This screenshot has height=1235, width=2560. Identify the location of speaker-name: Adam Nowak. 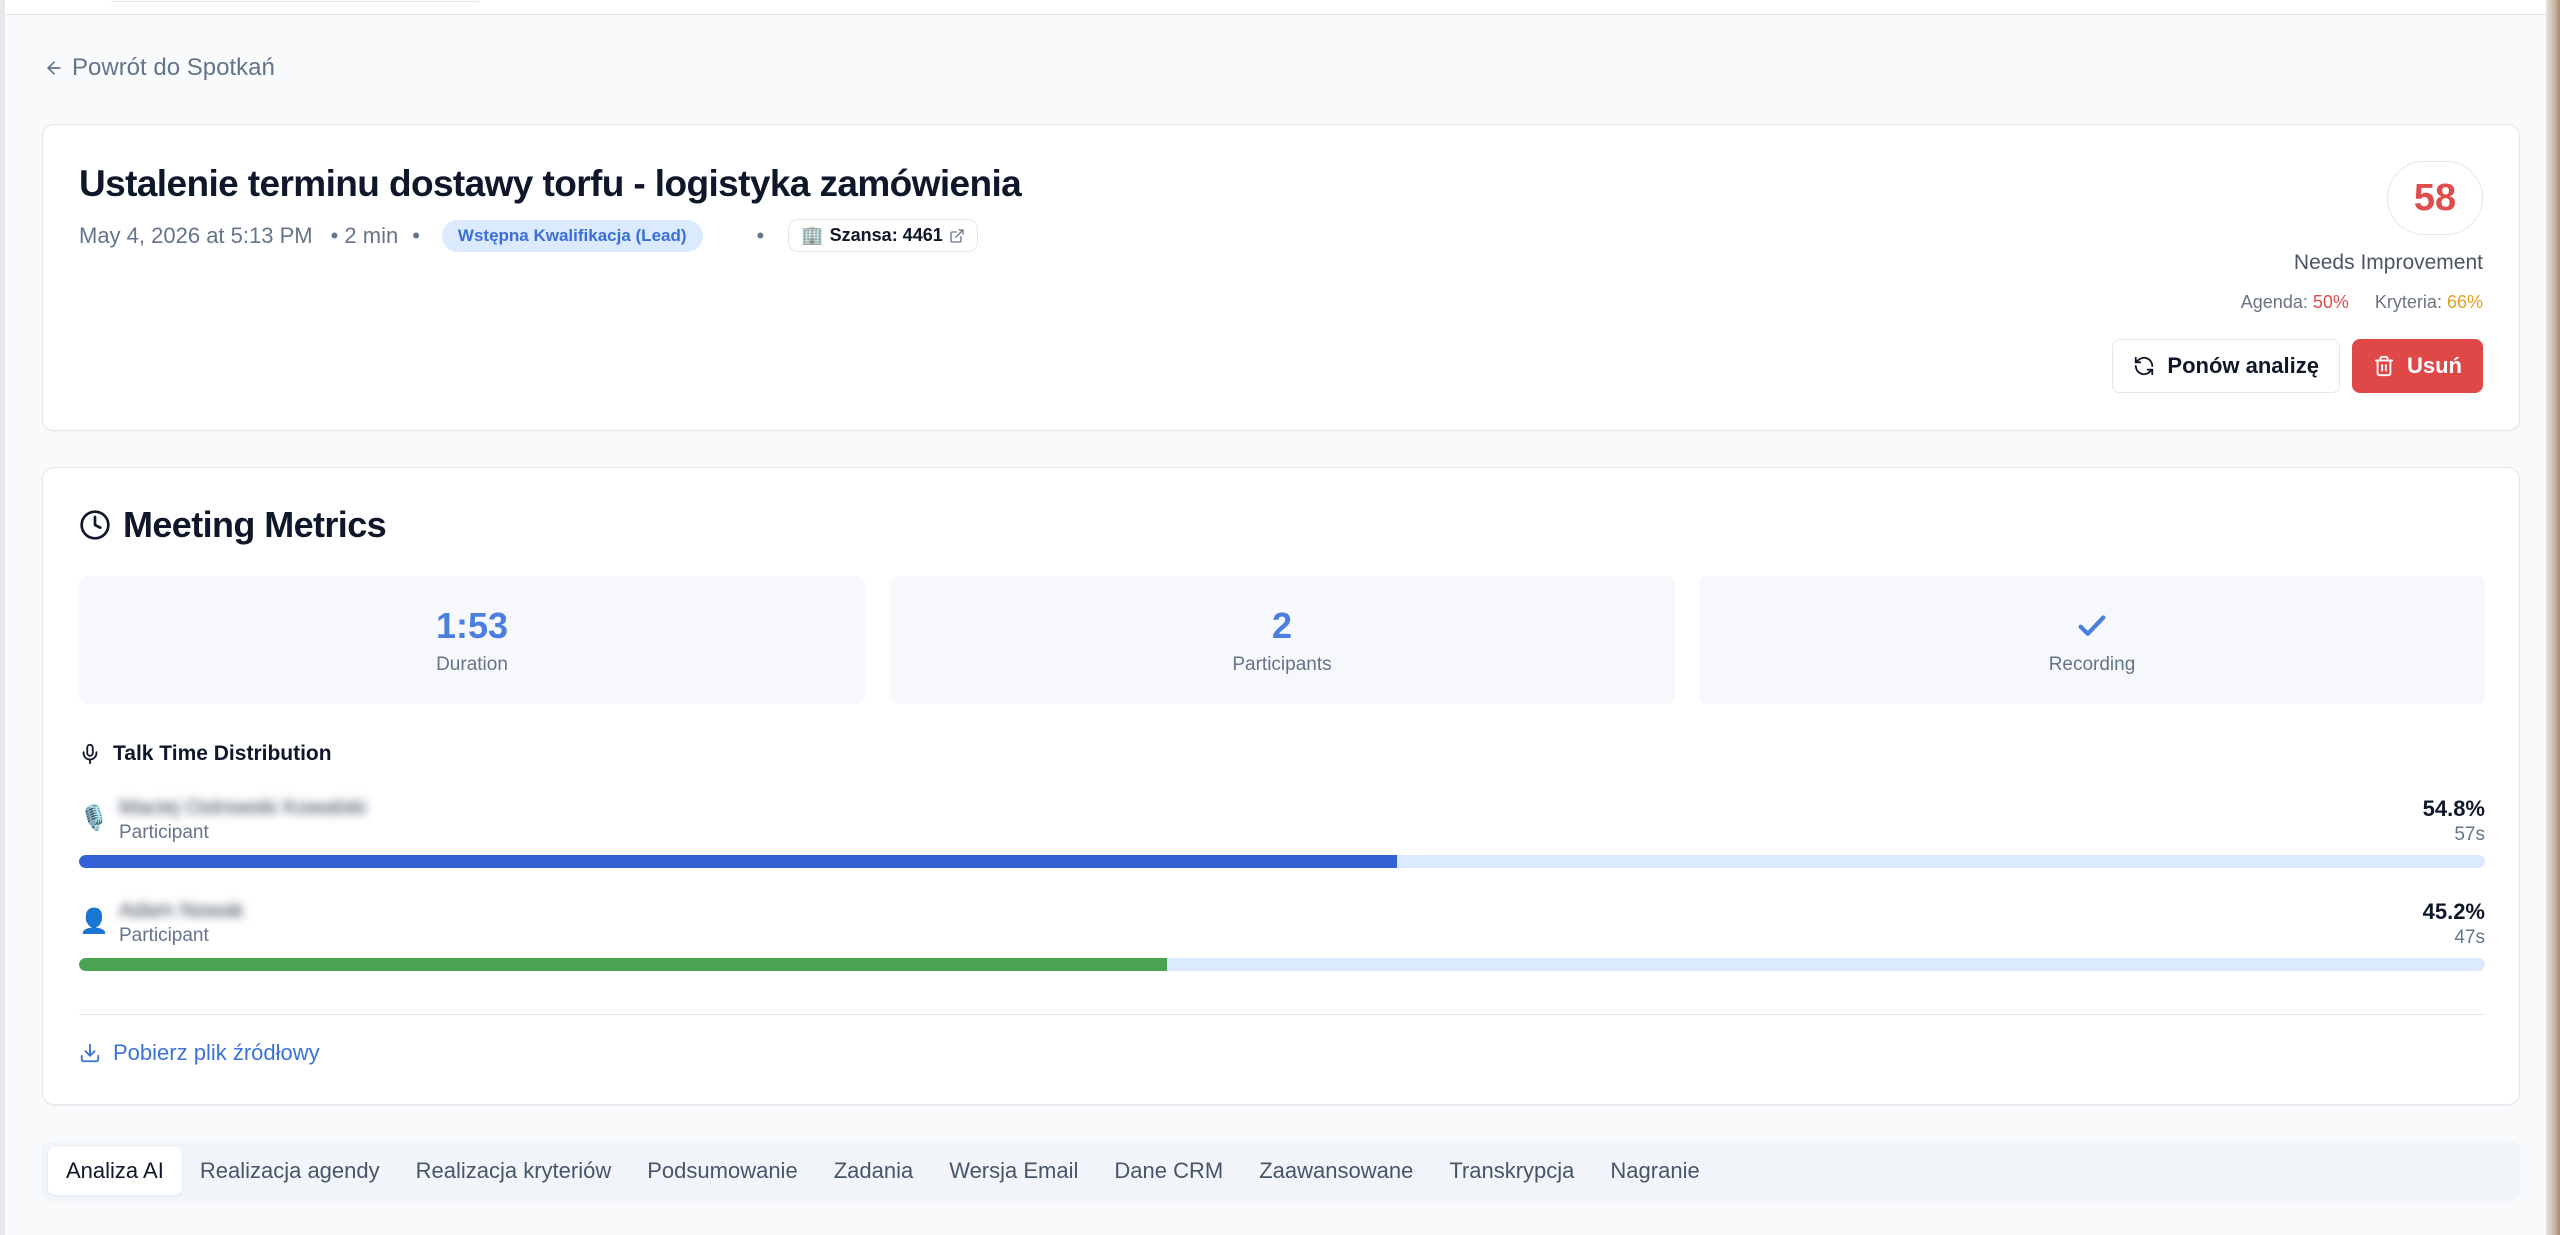
(181, 910).